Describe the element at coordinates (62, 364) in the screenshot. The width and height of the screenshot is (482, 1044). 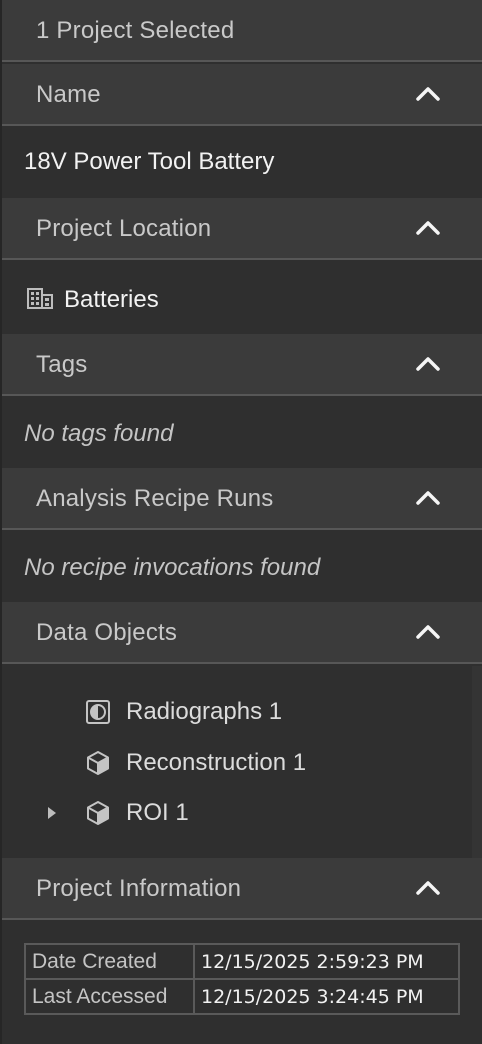
I see `section-title-tags: Tags` at that location.